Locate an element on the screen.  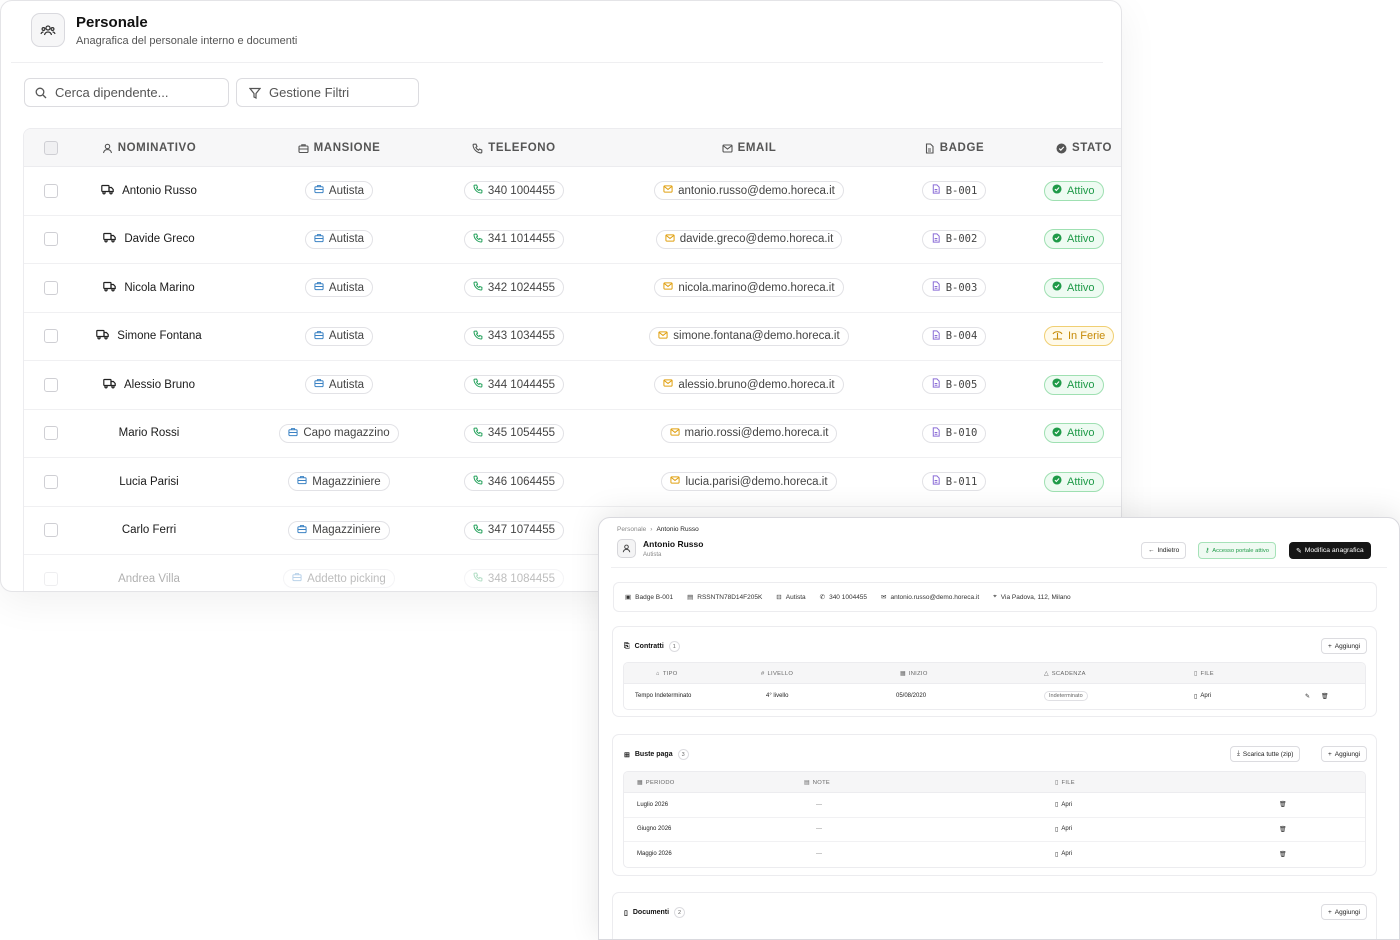
phone-pill: 341 1014455 is located at coordinates (514, 239).